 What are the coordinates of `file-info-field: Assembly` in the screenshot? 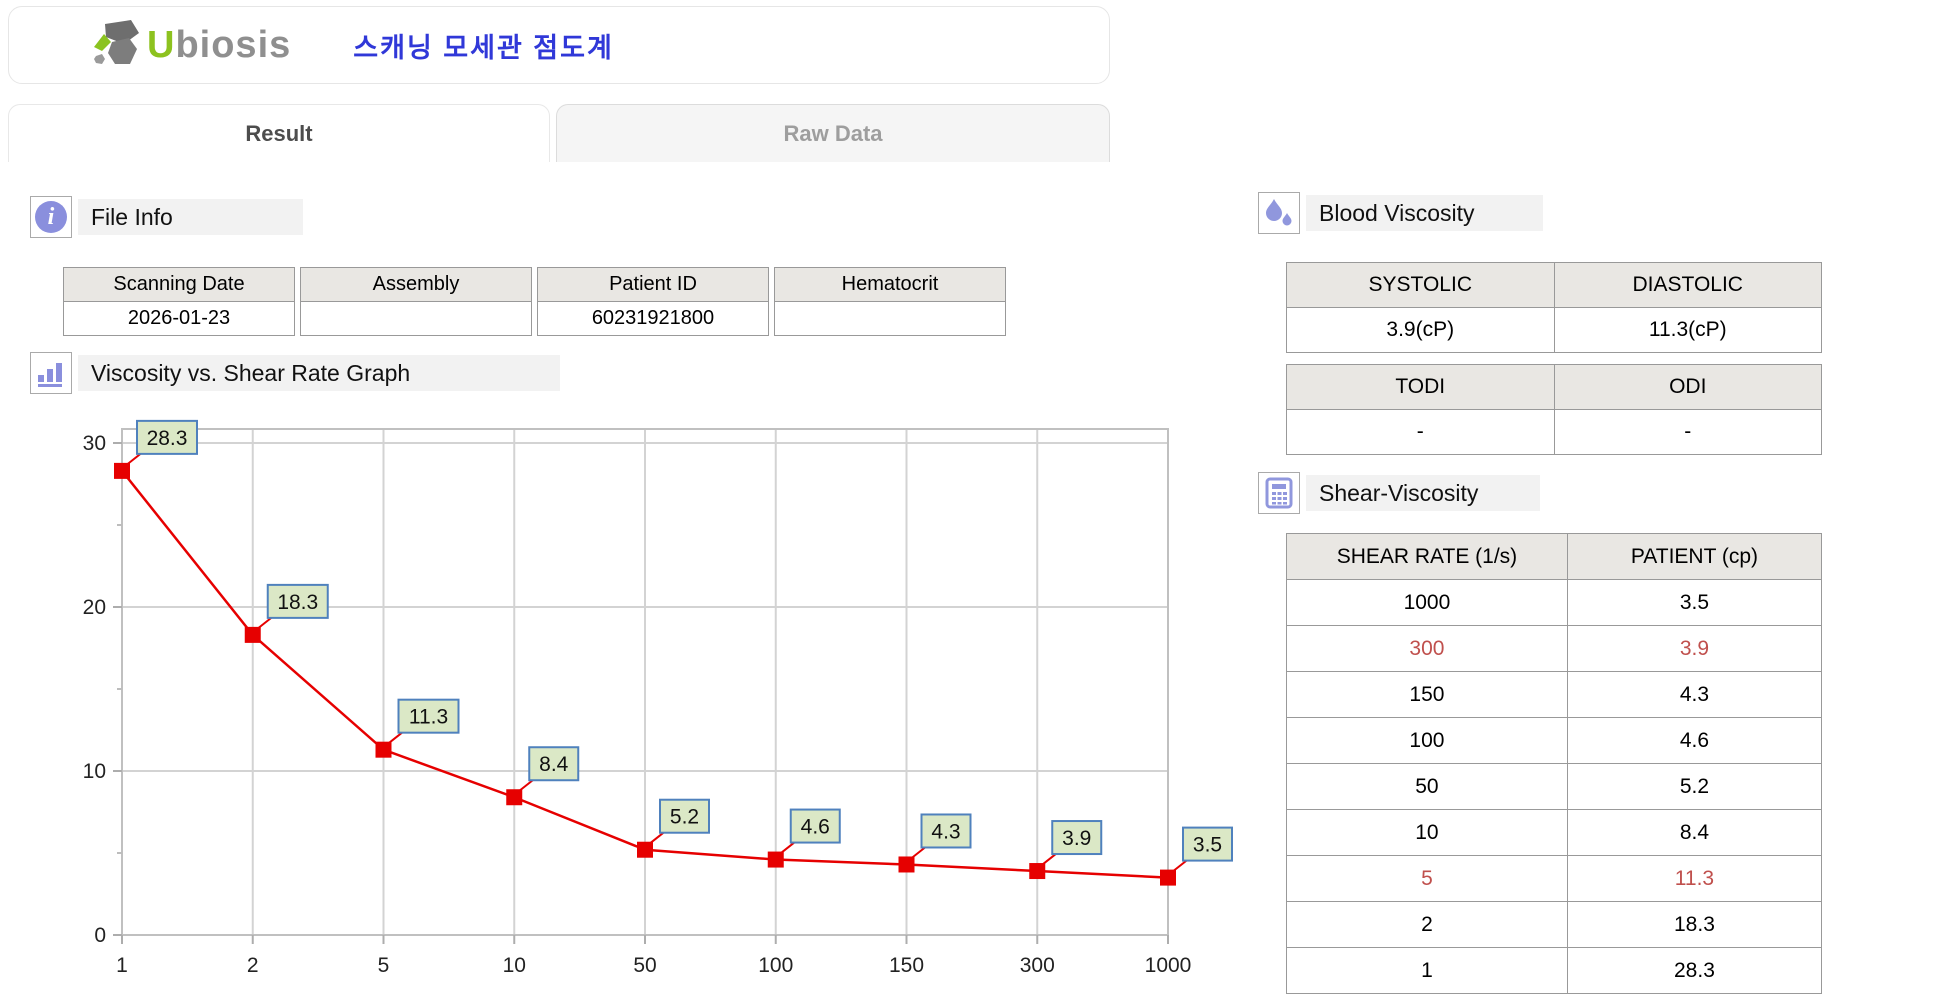 It's located at (416, 301).